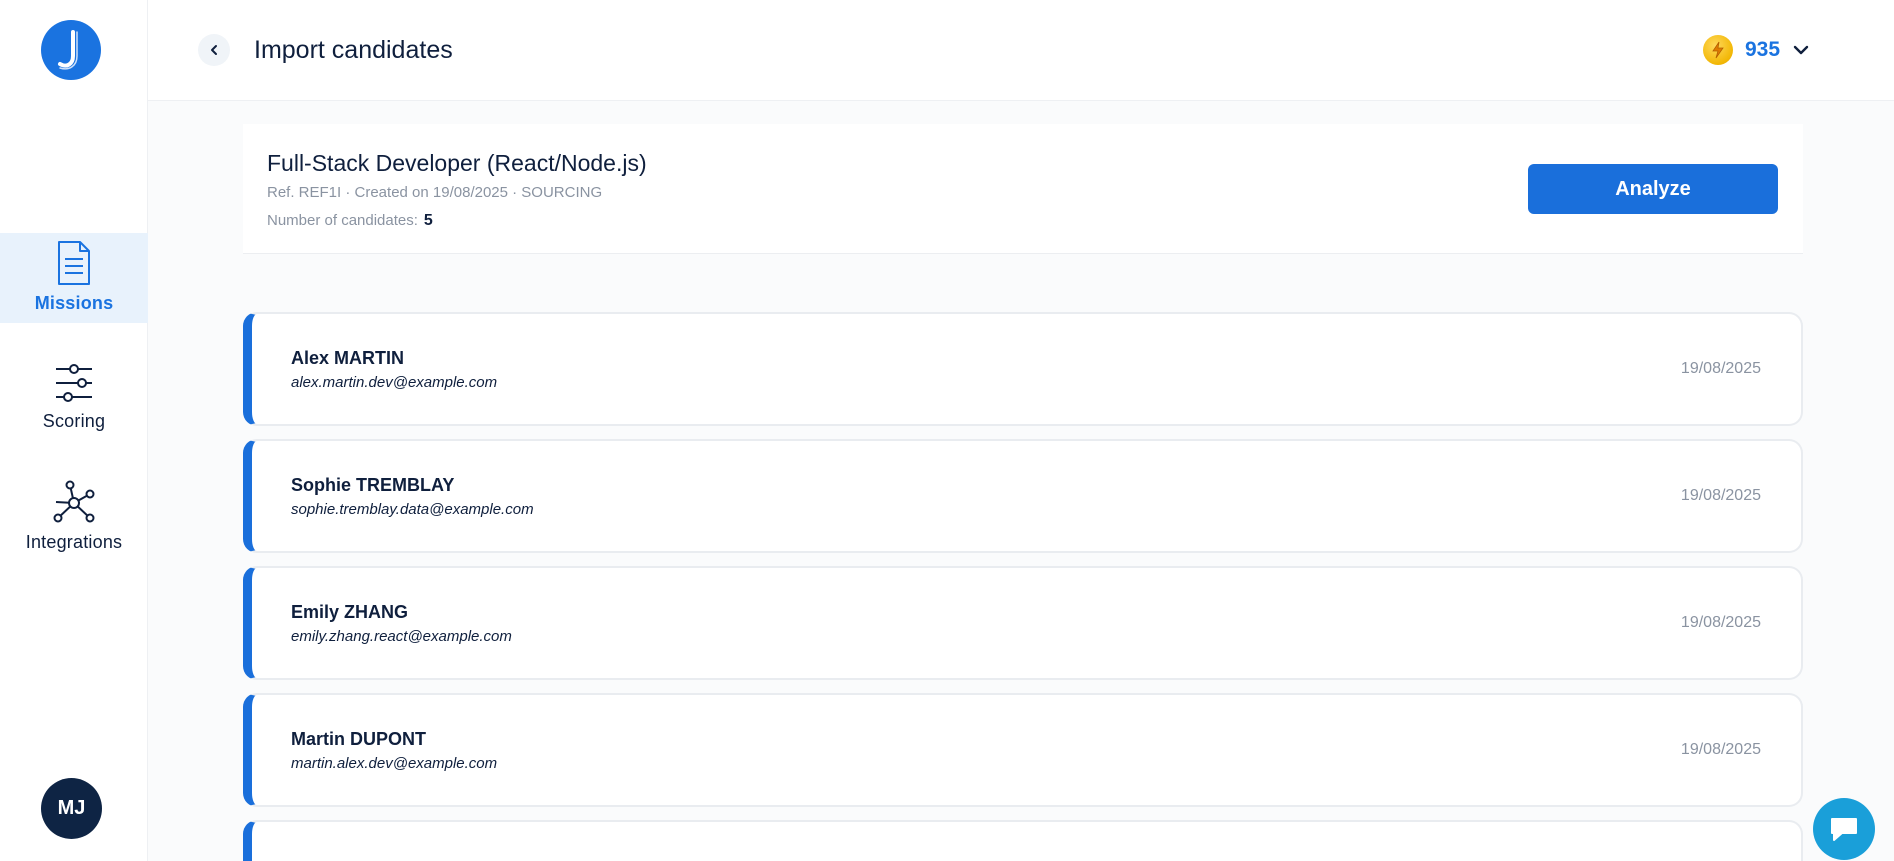  Describe the element at coordinates (394, 382) in the screenshot. I see `candidate-email: alex.martin.dev@example.com` at that location.